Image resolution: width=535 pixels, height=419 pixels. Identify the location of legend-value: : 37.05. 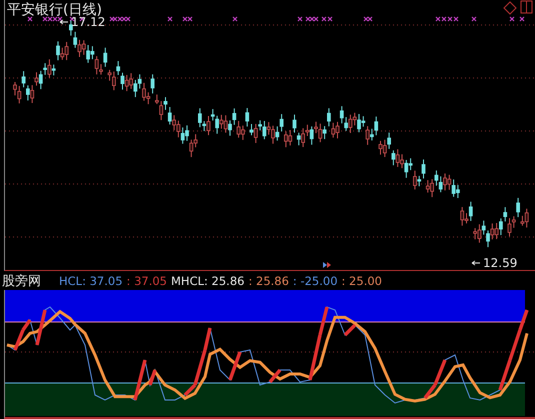
(146, 281).